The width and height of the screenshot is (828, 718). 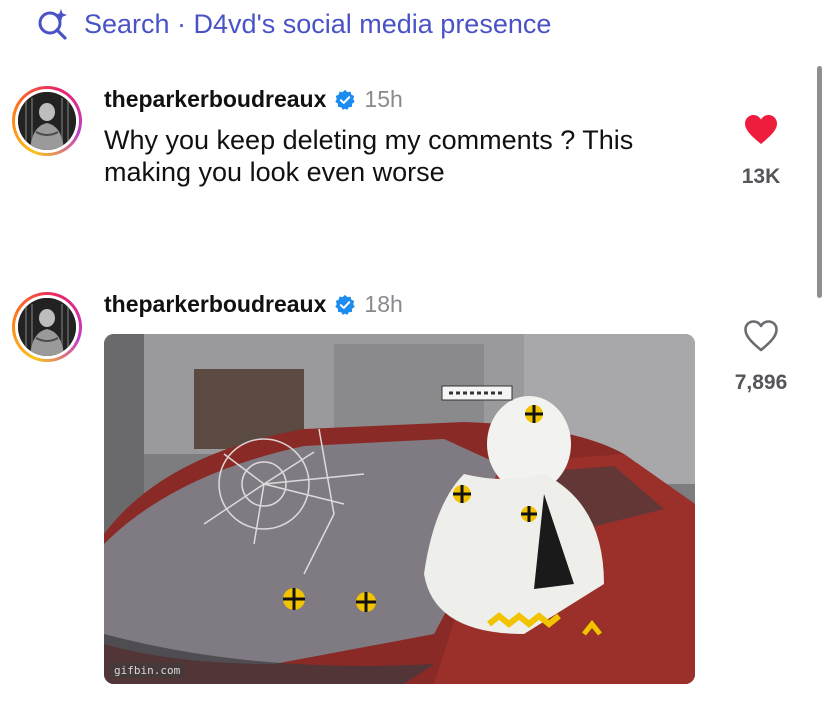 What do you see at coordinates (761, 357) in the screenshot?
I see `like-control: 7,896` at bounding box center [761, 357].